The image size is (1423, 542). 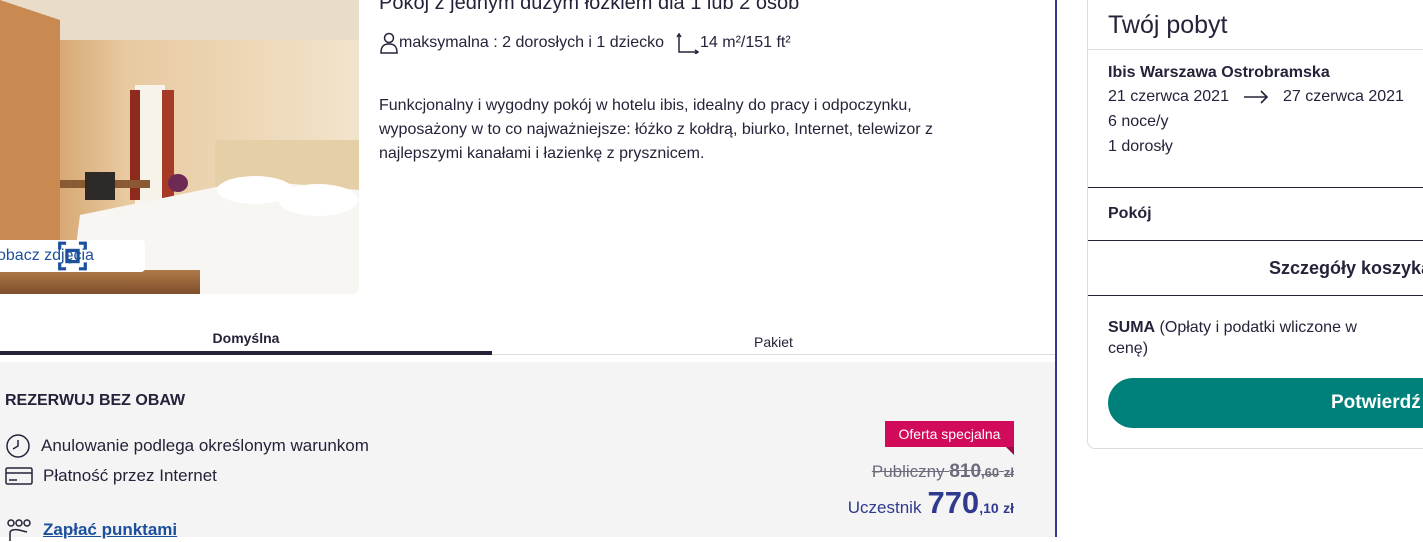 I want to click on pay-with-points-link: Zapłać punktami, so click(x=91, y=530).